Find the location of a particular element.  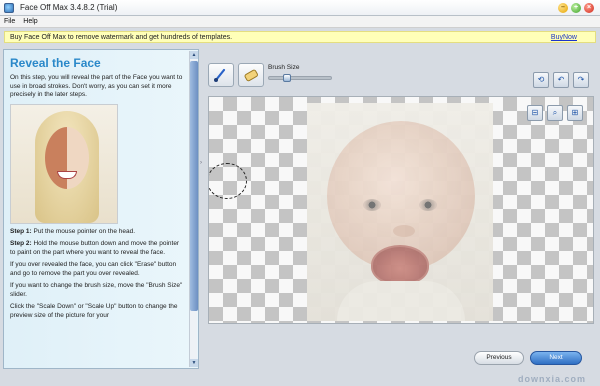

redo-button: ↷ is located at coordinates (581, 80).